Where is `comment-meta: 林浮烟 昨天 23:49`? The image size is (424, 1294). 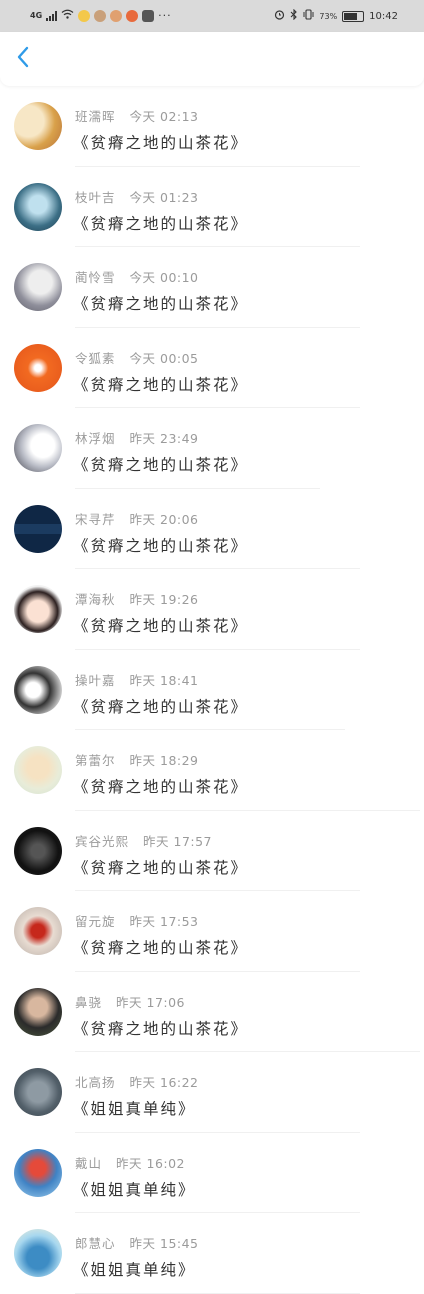
comment-meta: 林浮烟 昨天 23:49 is located at coordinates (137, 437).